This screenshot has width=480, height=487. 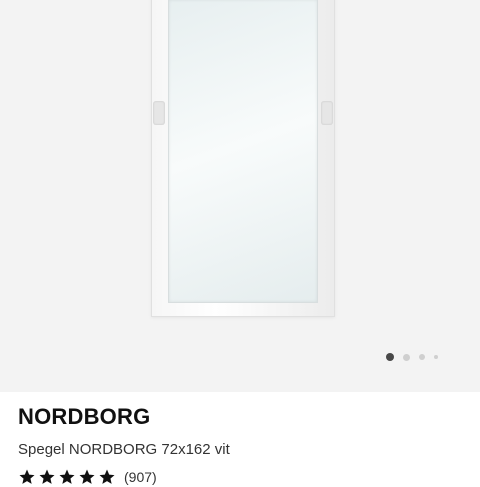 What do you see at coordinates (84, 416) in the screenshot?
I see `brand-title: NORDBORG` at bounding box center [84, 416].